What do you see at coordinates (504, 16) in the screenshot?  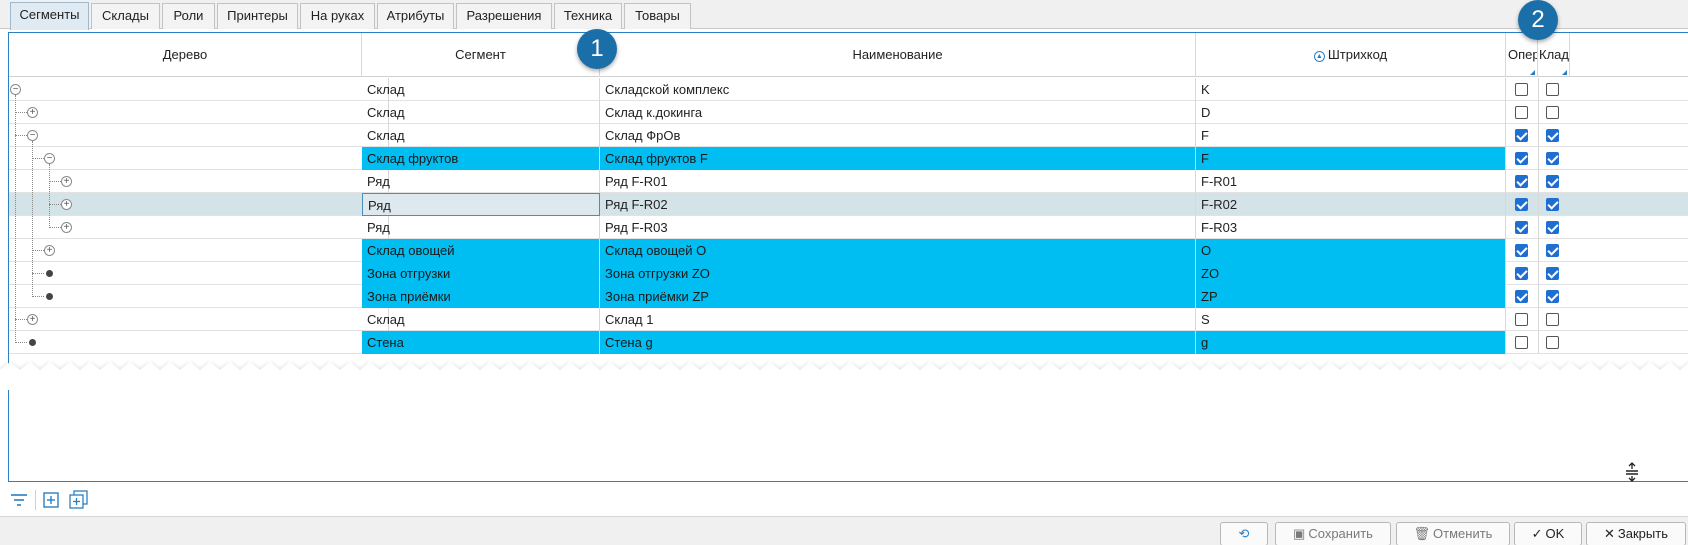 I see `tab-permissions: Разрешения` at bounding box center [504, 16].